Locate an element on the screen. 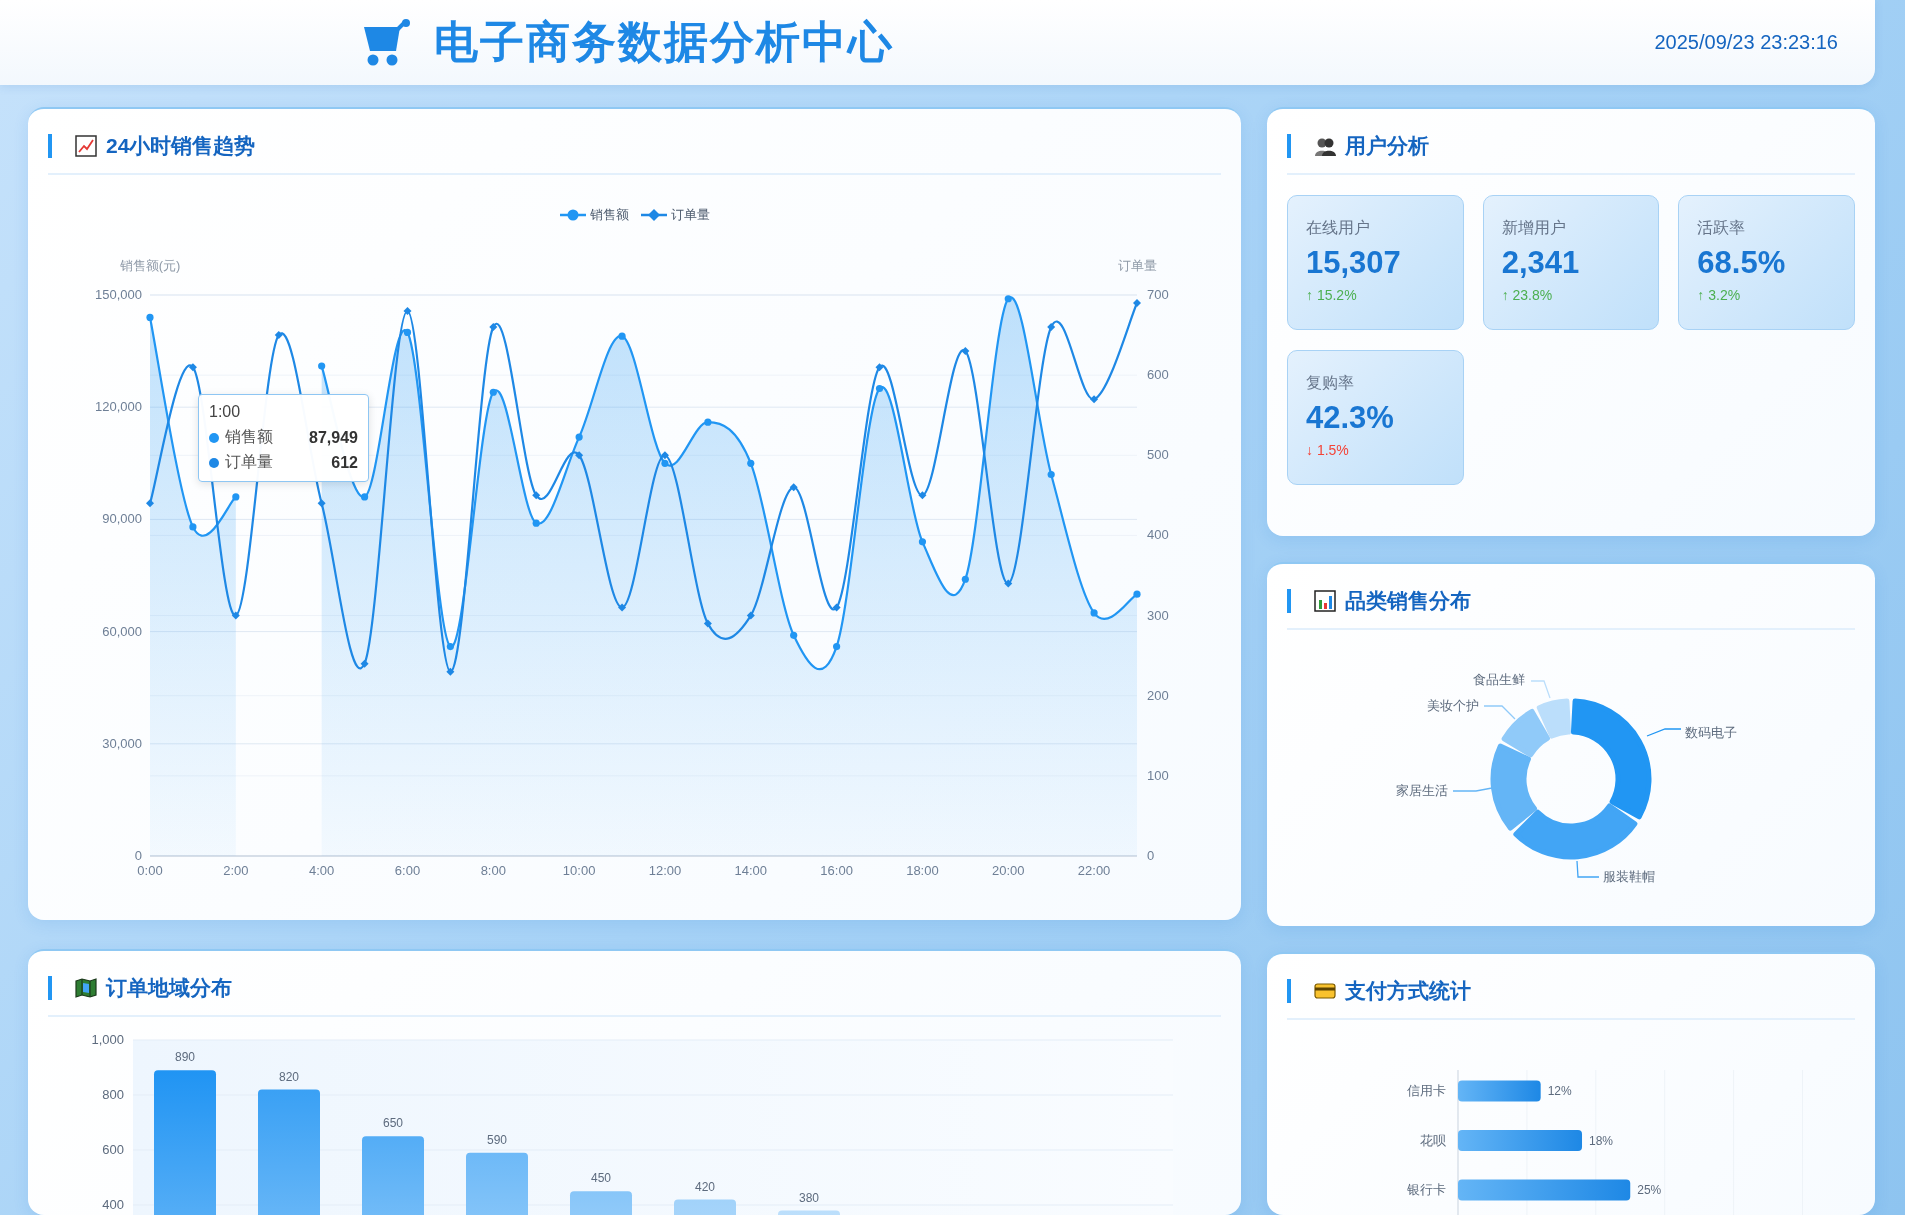  category-label: 银行卡 is located at coordinates (1426, 1189).